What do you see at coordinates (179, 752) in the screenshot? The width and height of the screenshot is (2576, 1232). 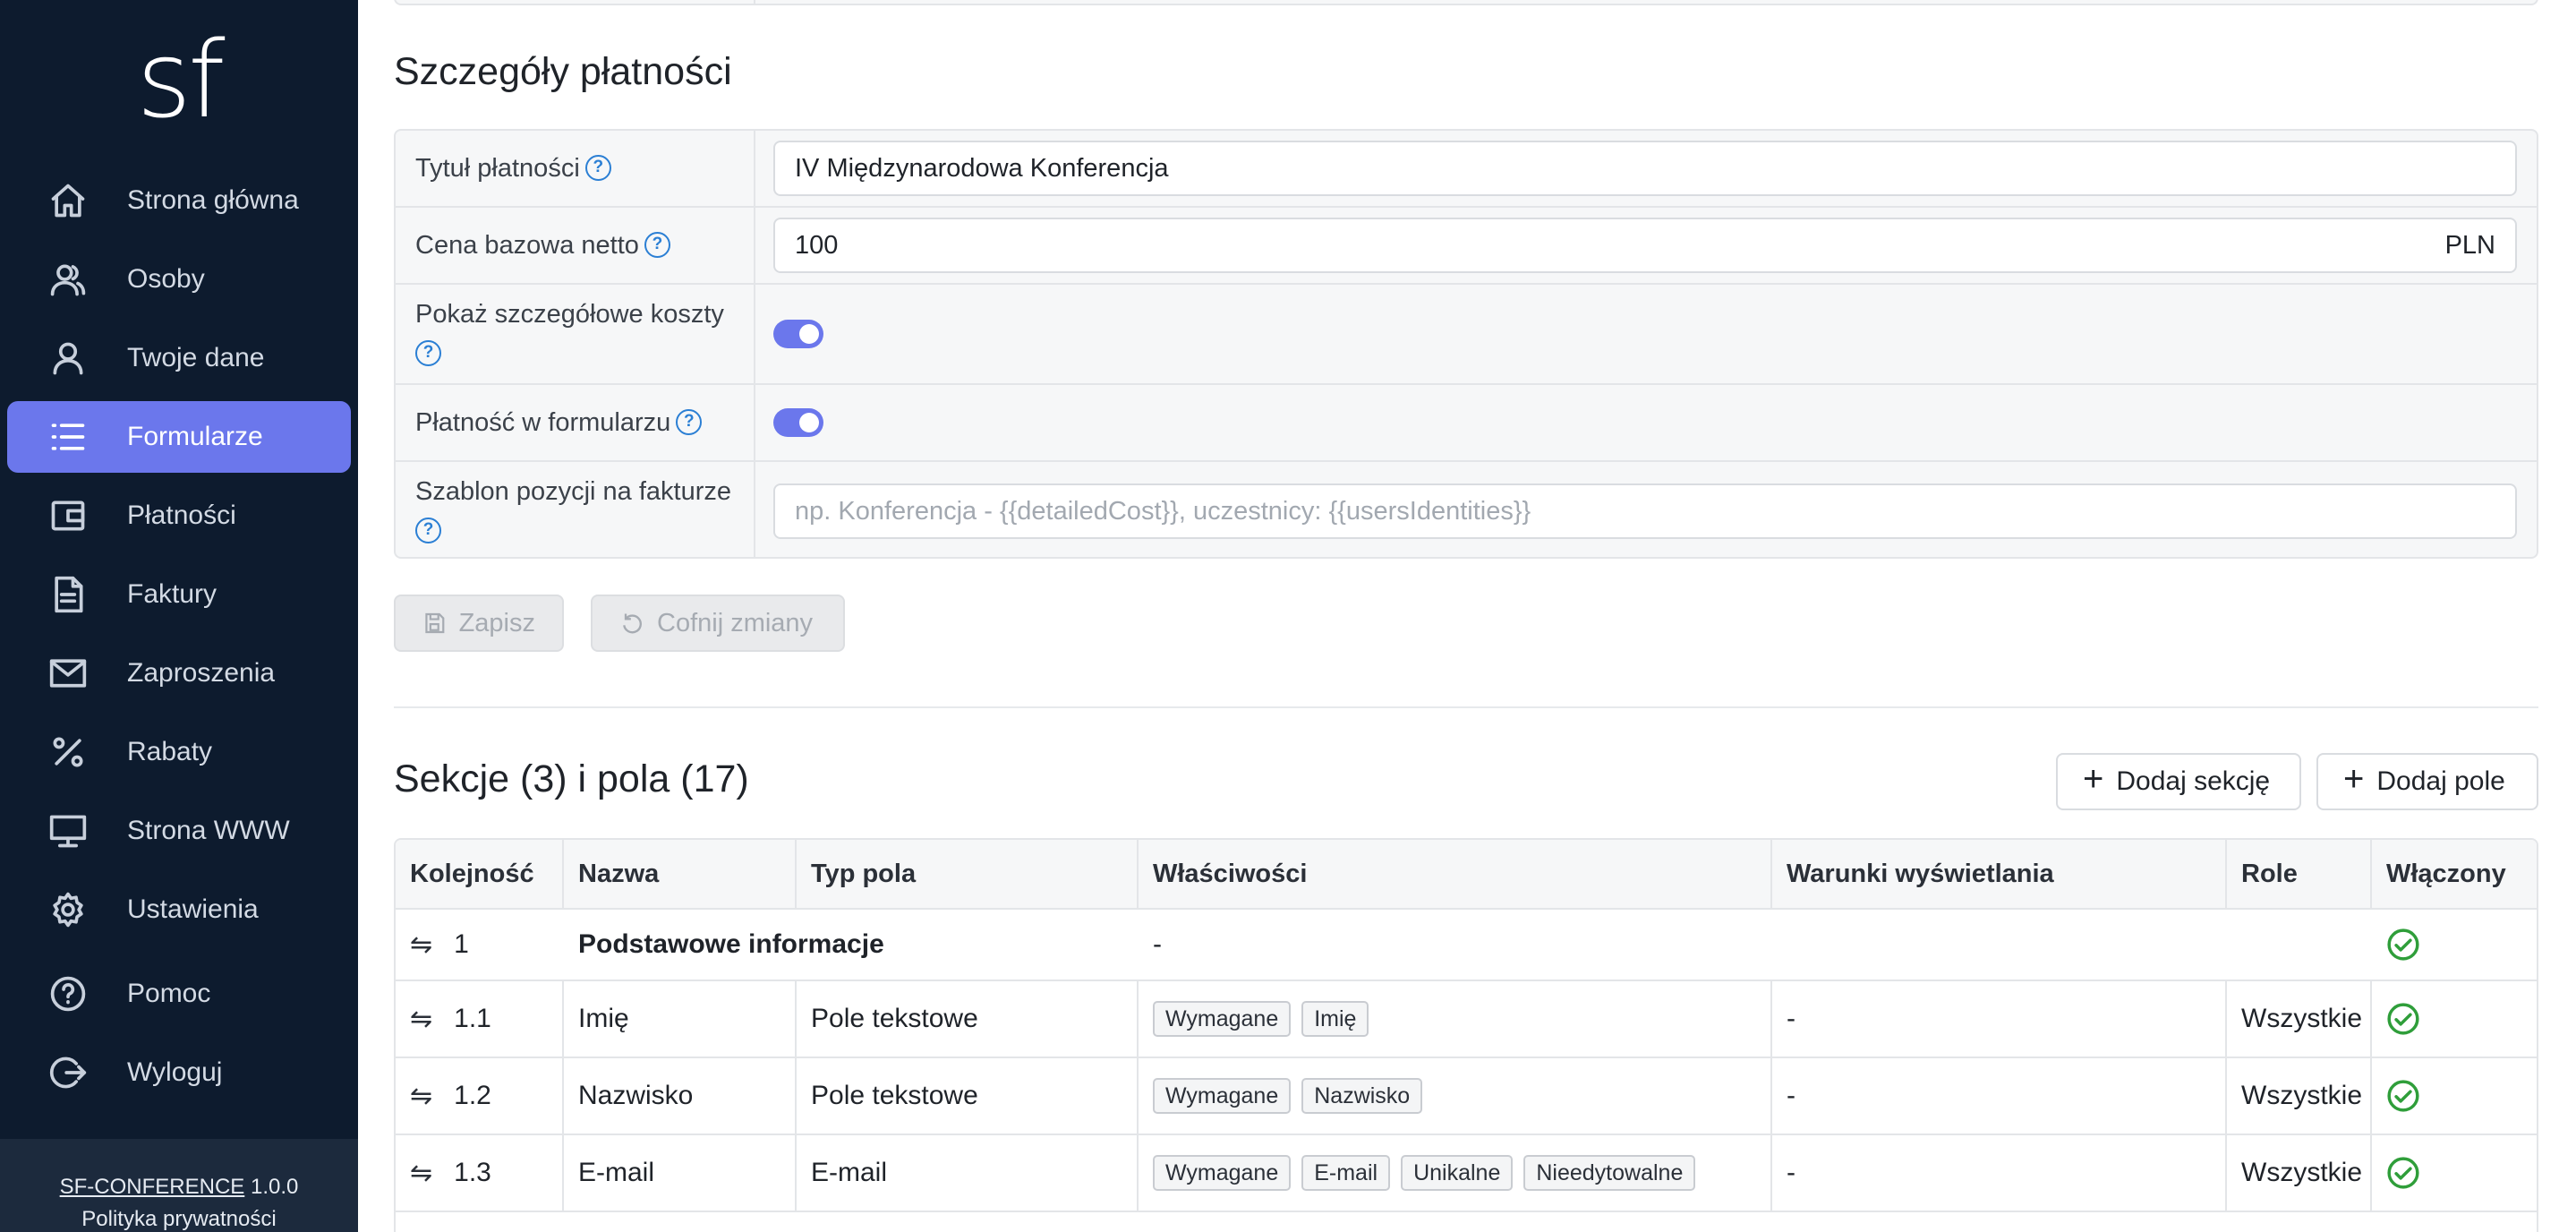 I see `sidebar-item-discounts: Rabaty` at bounding box center [179, 752].